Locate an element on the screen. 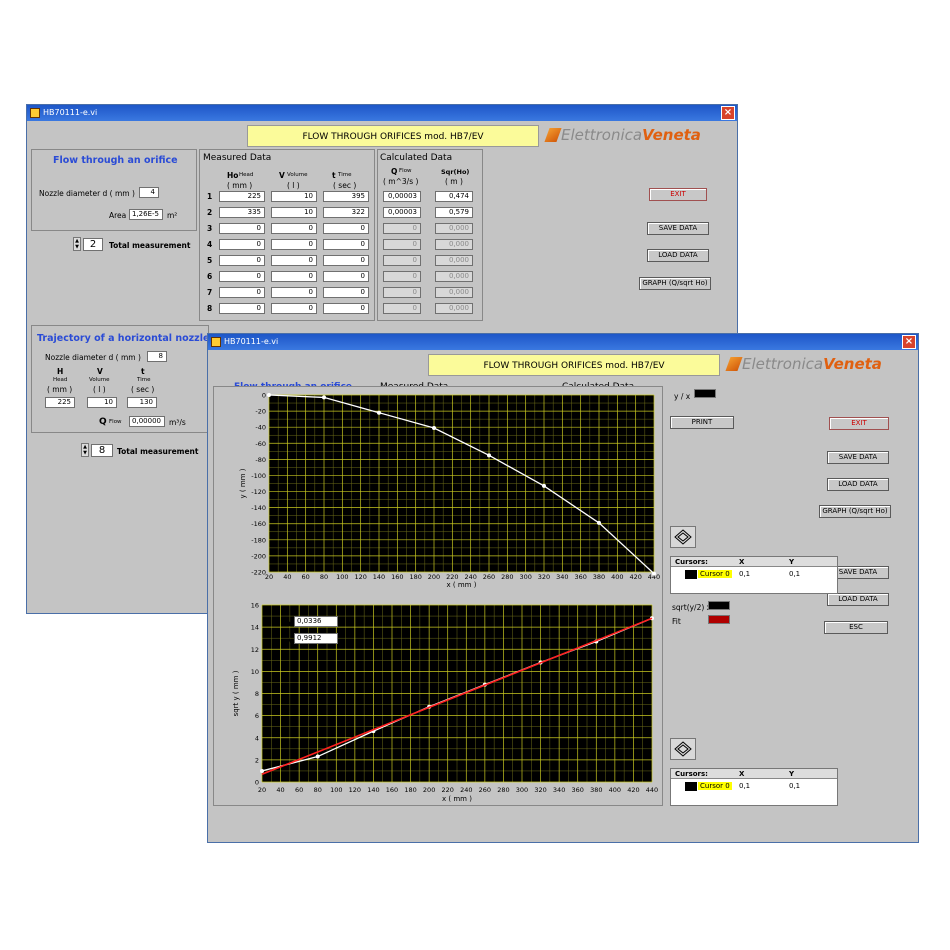  traj-total-label: Total measurement is located at coordinates (158, 451).